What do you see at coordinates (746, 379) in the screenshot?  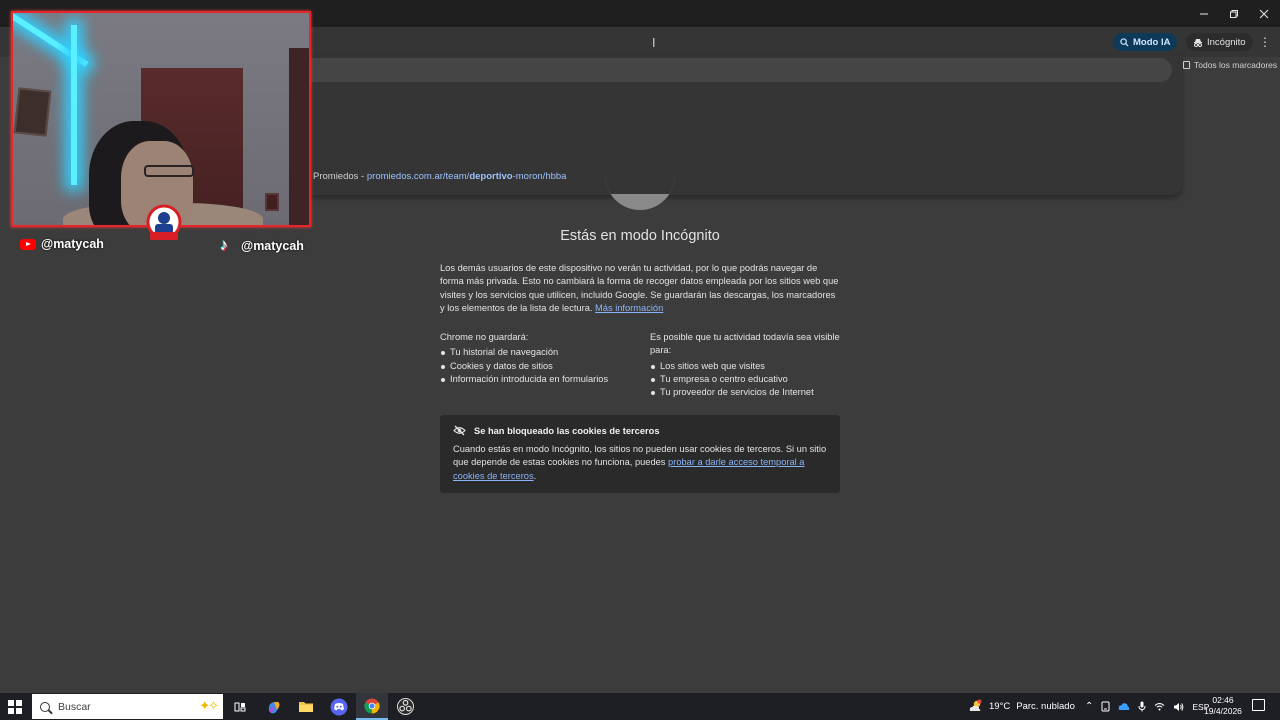 I see `list-item: Tu empresa o centro educativo` at bounding box center [746, 379].